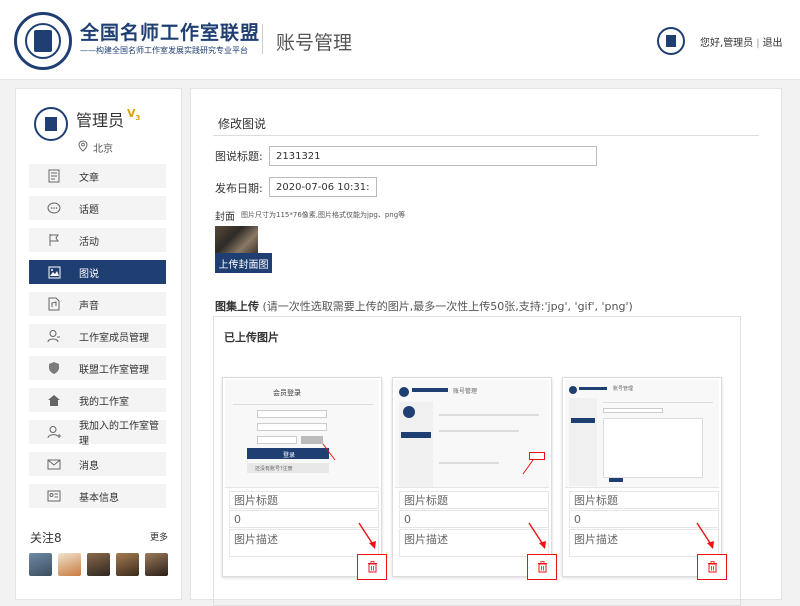 The height and width of the screenshot is (606, 800). I want to click on sidebar-item-studio-members: 工作室成员管理, so click(97, 336).